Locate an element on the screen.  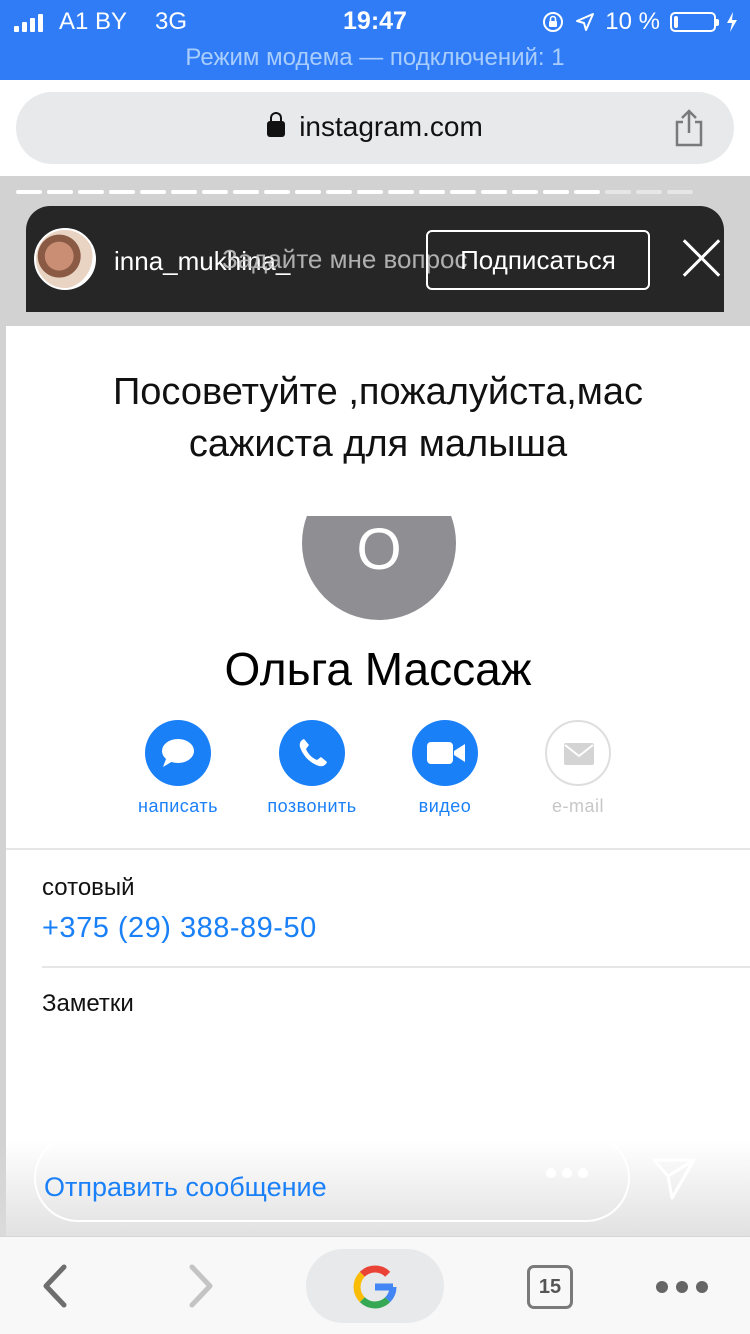
address-bar: instagram.com is located at coordinates (375, 128).